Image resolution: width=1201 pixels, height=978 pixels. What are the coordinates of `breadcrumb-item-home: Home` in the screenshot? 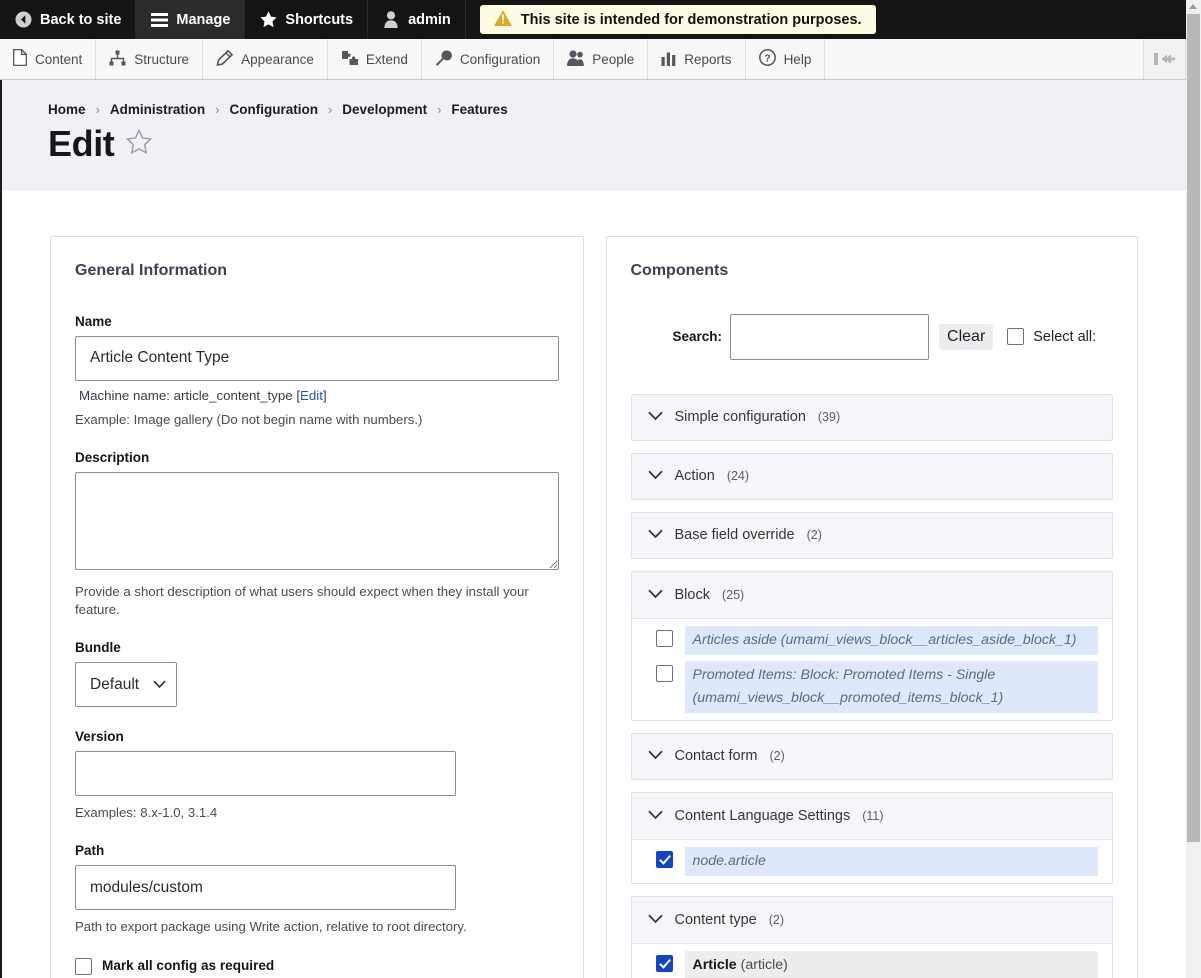 It's located at (67, 109).